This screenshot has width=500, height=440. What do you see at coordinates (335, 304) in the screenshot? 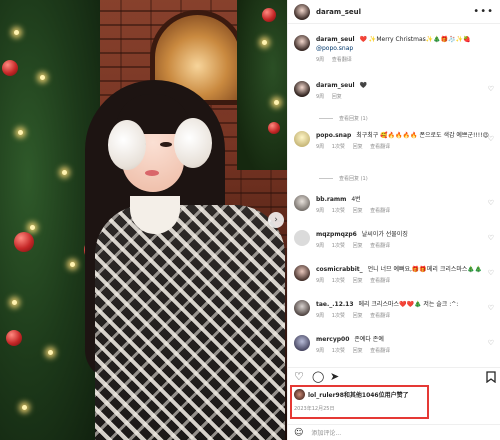
I see `comment-username: tae._.12.13` at bounding box center [335, 304].